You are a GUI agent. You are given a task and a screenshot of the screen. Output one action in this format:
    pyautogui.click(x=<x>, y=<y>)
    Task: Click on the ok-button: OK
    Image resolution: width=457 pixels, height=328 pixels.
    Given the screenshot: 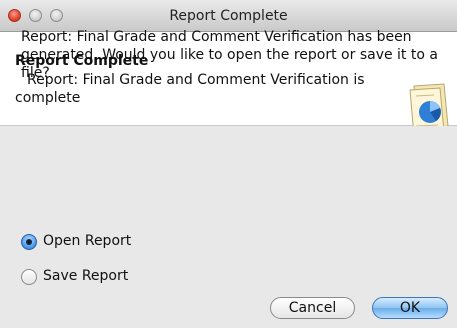 What is the action you would take?
    pyautogui.click(x=410, y=308)
    